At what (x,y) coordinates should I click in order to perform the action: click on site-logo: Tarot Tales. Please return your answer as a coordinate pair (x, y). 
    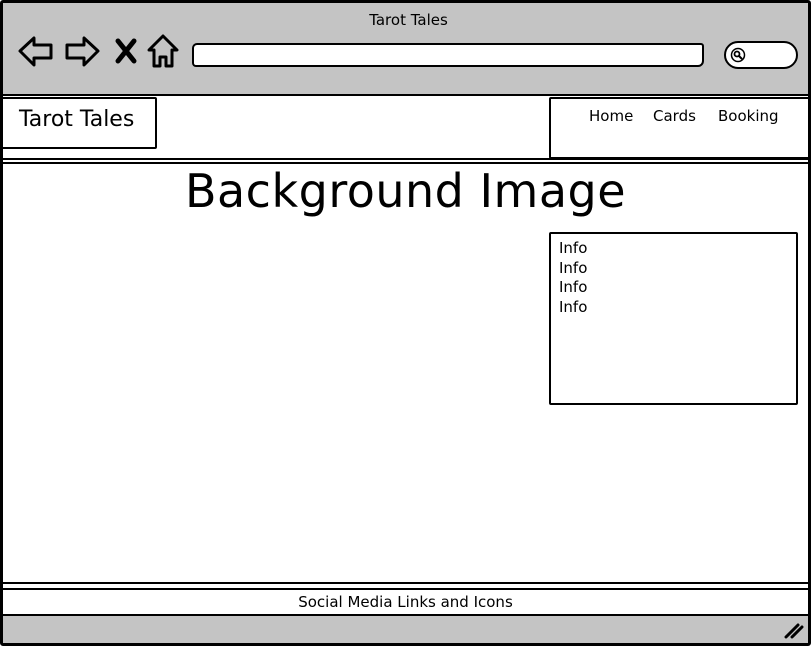
    Looking at the image, I should click on (80, 123).